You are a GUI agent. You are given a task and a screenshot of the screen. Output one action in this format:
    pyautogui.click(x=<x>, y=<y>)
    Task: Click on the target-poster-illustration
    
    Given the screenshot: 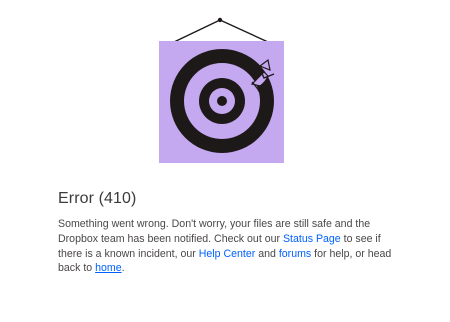 What is the action you would take?
    pyautogui.click(x=223, y=91)
    